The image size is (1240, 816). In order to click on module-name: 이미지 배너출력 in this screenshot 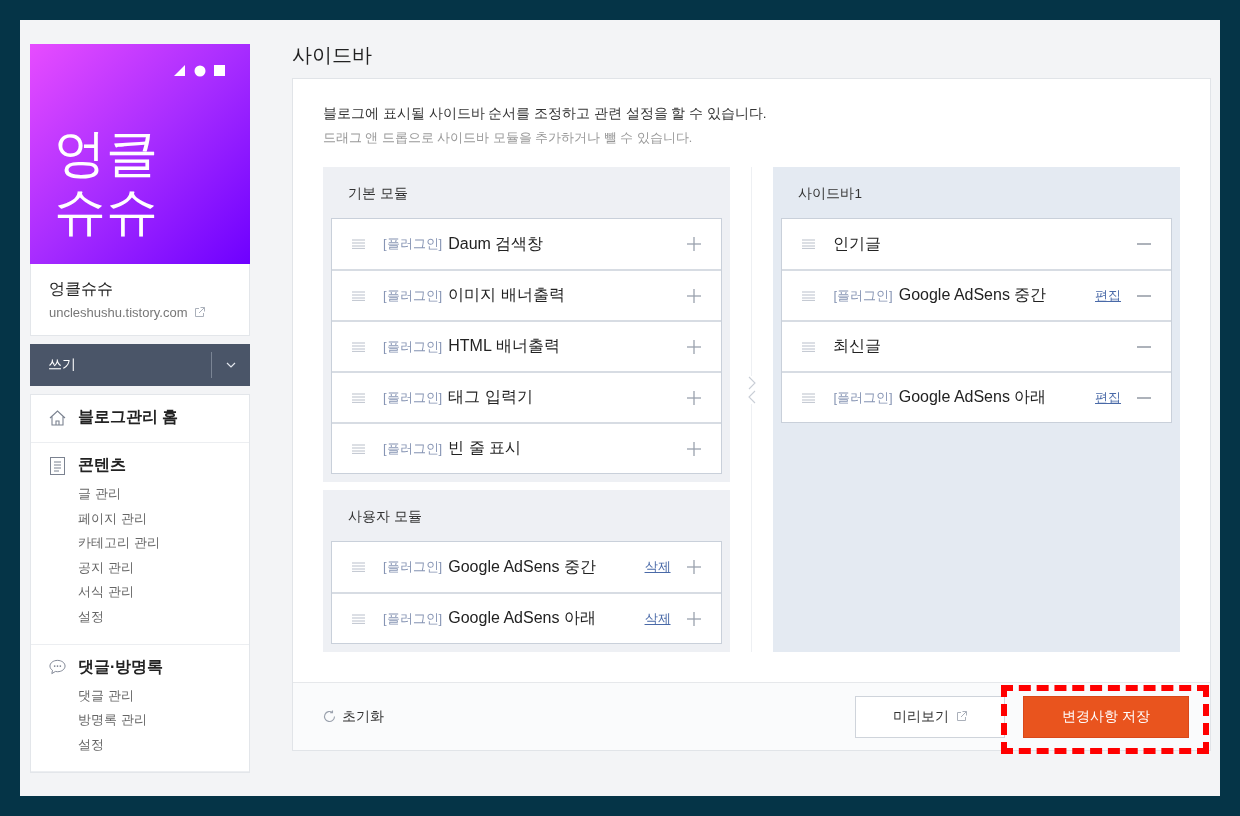, I will do `click(506, 295)`.